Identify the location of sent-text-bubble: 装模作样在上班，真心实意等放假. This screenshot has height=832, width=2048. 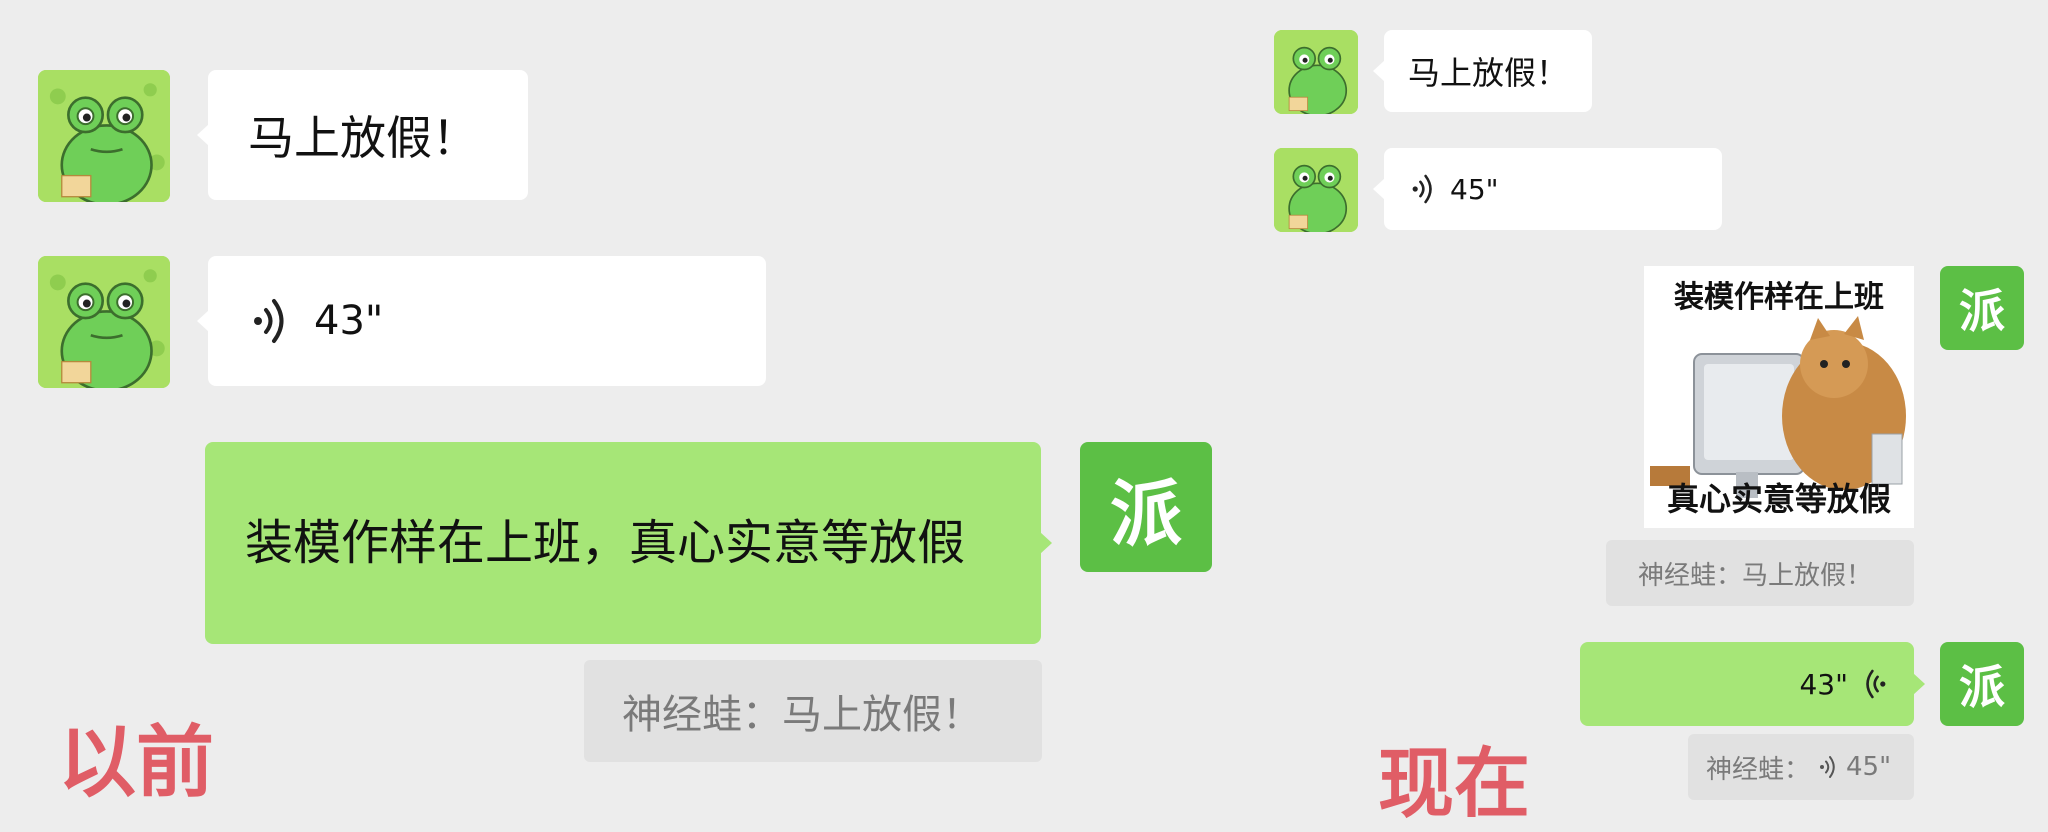
(623, 543).